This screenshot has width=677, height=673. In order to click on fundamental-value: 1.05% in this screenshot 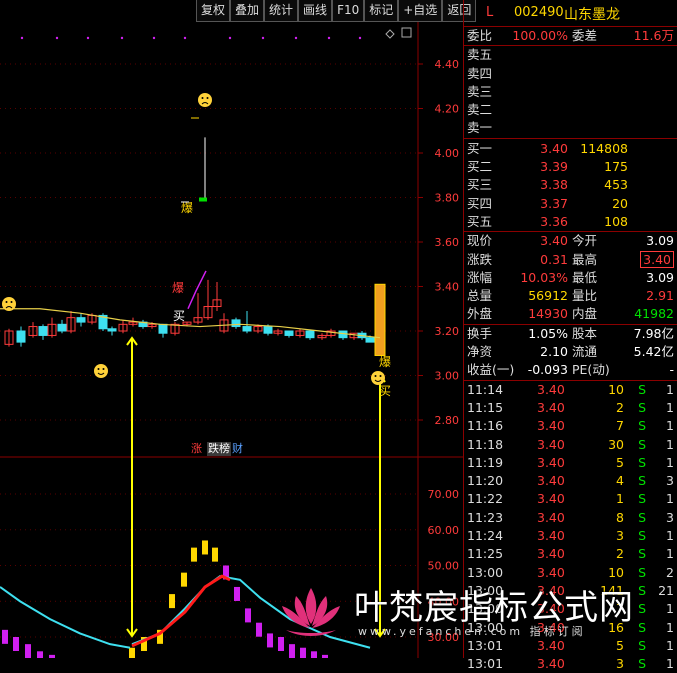, I will do `click(548, 333)`.